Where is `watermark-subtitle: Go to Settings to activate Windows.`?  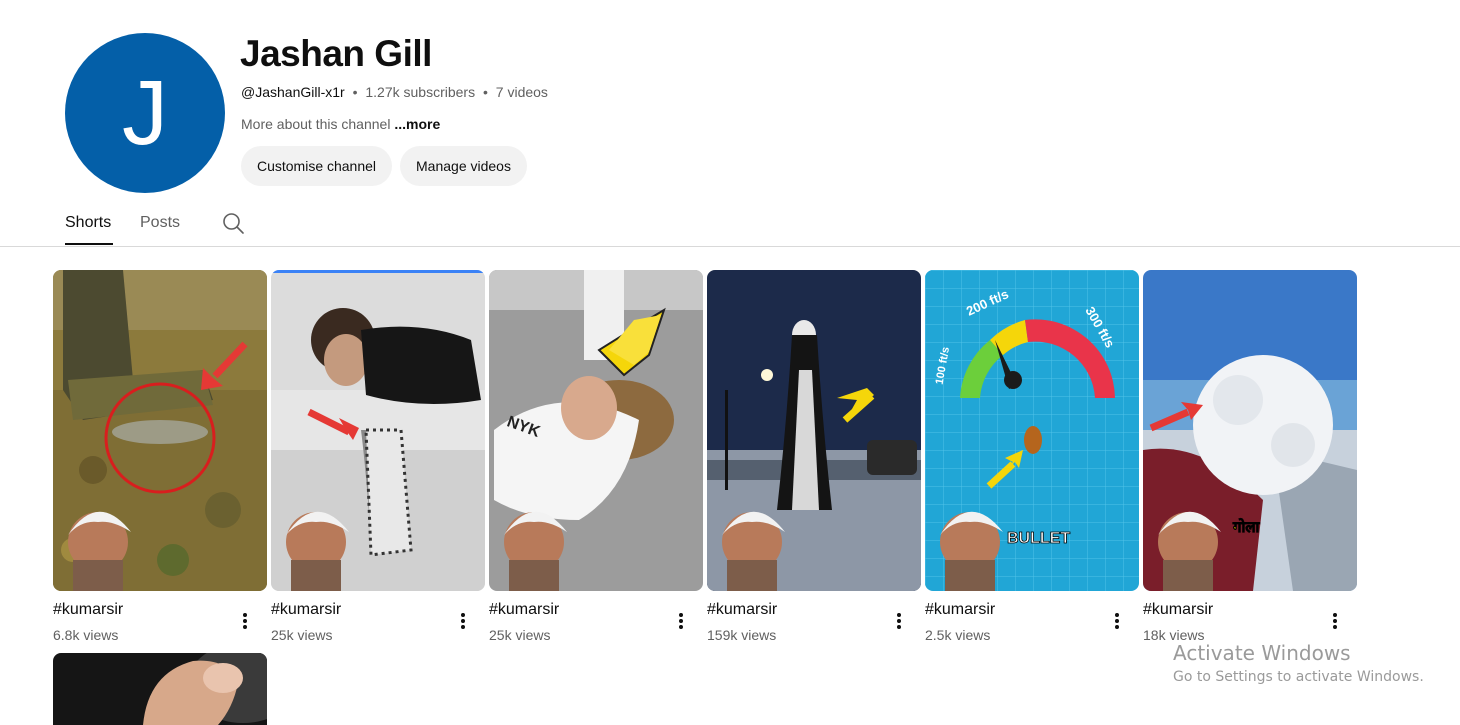
watermark-subtitle: Go to Settings to activate Windows. is located at coordinates (1298, 677).